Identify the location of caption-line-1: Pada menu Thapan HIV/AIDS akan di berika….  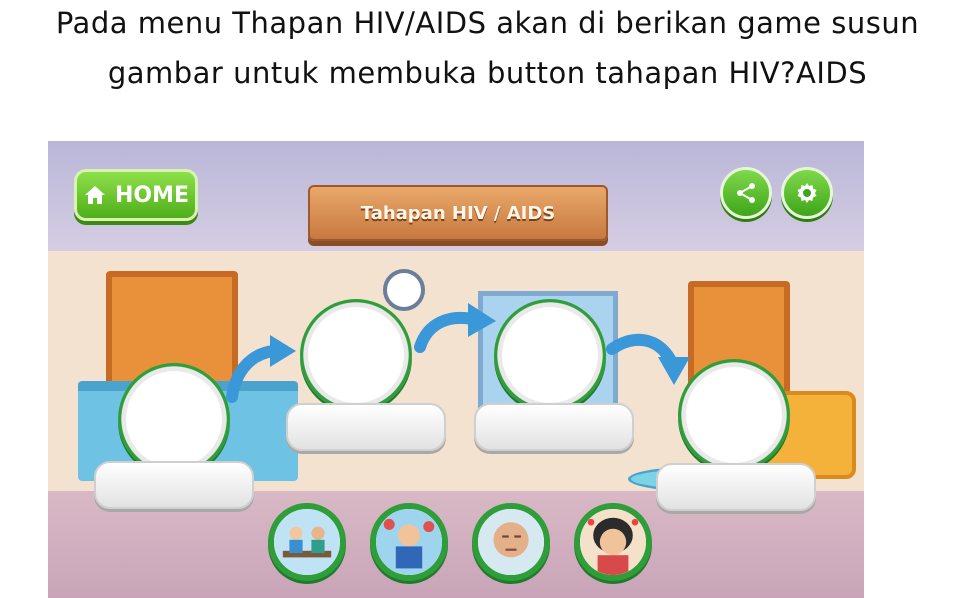
(487, 23).